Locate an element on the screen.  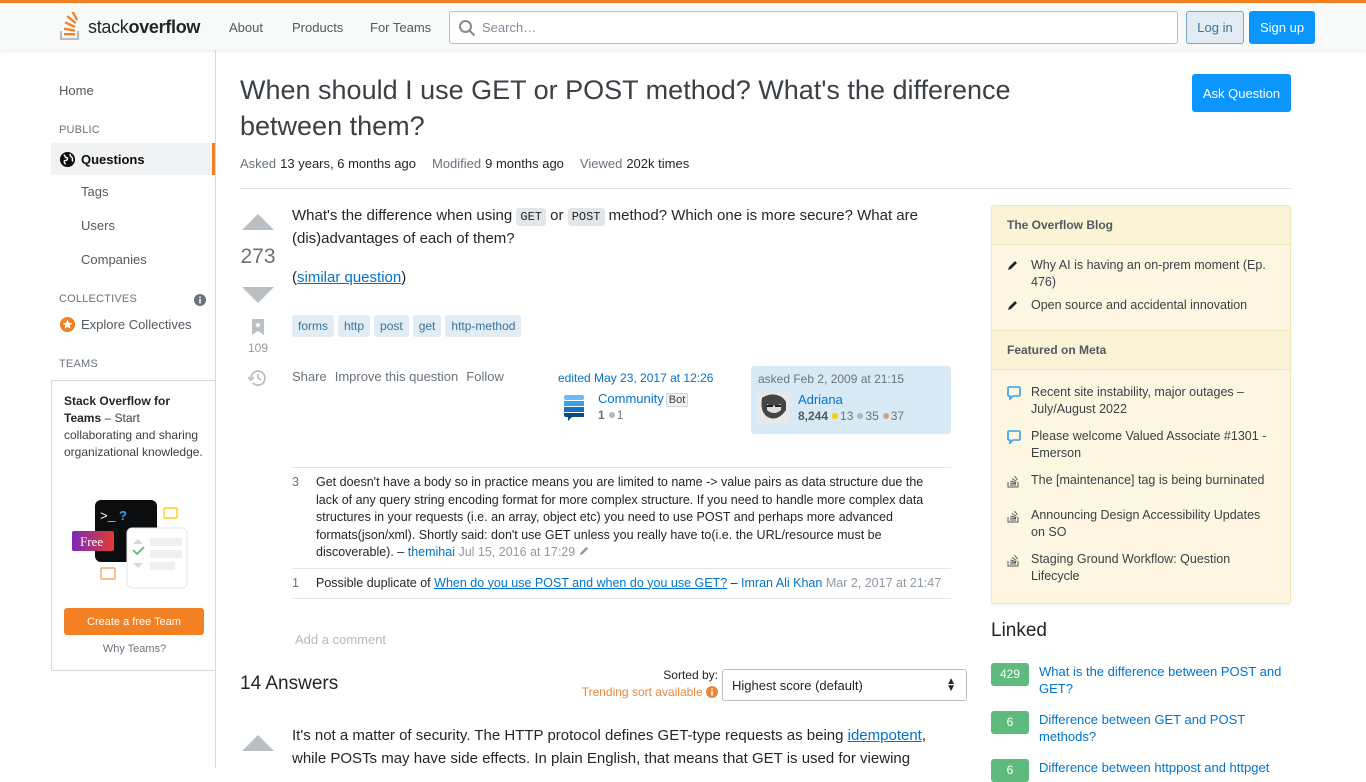
post-actions: Share Improve this question Follow is located at coordinates (398, 376).